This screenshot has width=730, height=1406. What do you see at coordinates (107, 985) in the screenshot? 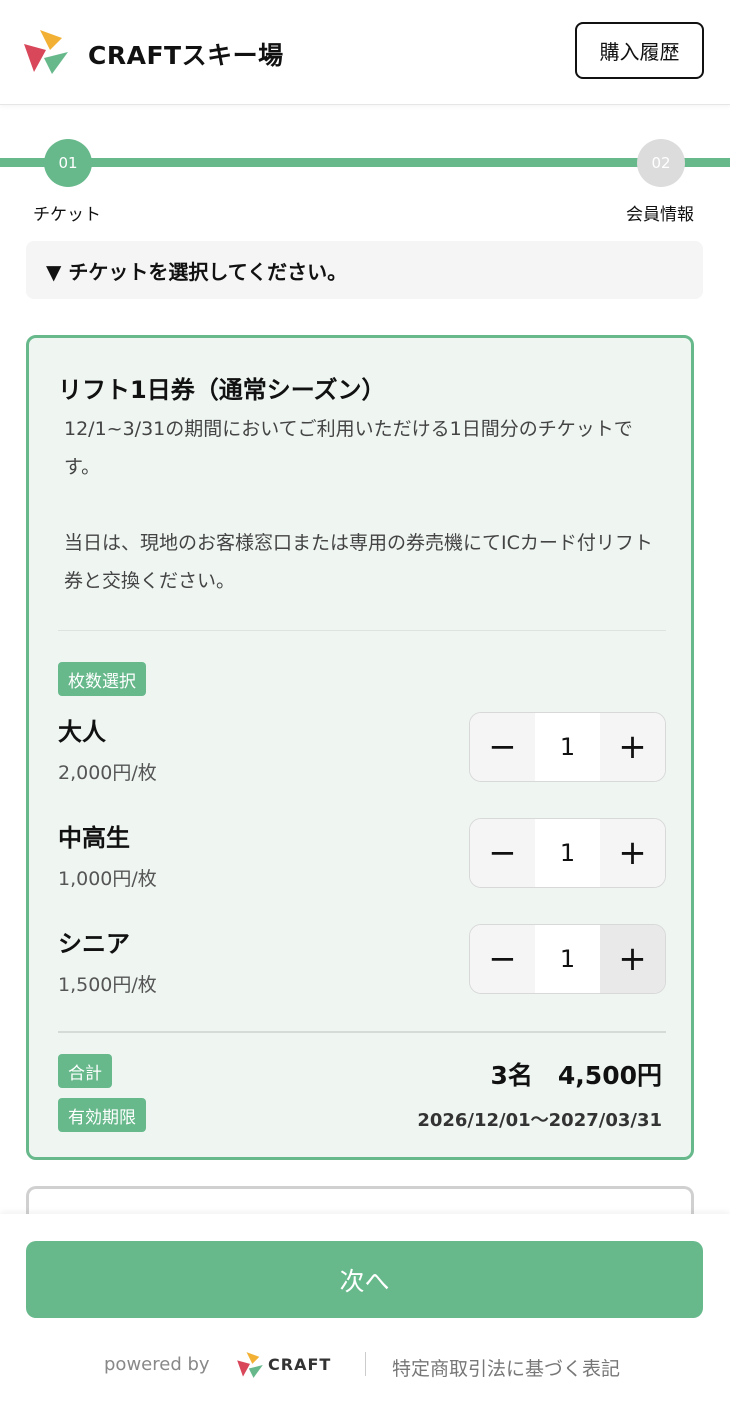
I see `senior-price: 1,500円/枚` at bounding box center [107, 985].